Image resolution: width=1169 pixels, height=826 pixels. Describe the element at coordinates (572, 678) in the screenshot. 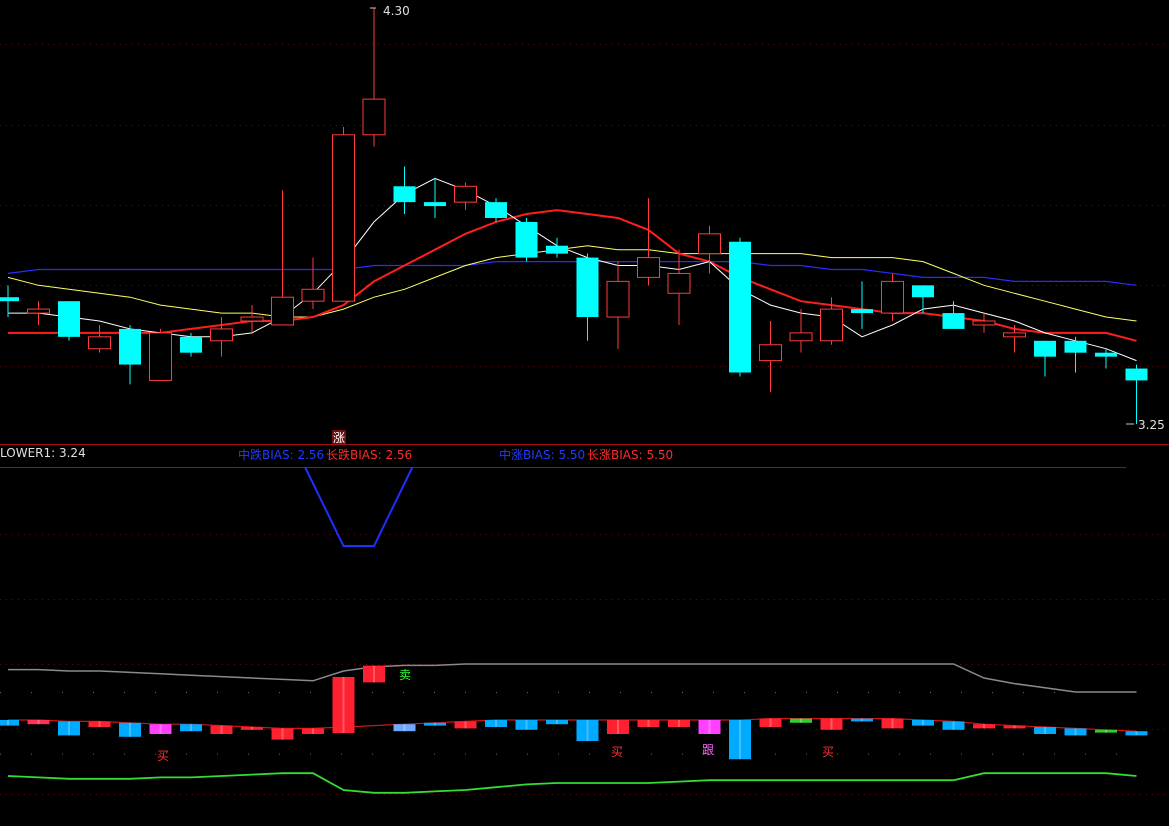

I see `indicator-upper-line` at that location.